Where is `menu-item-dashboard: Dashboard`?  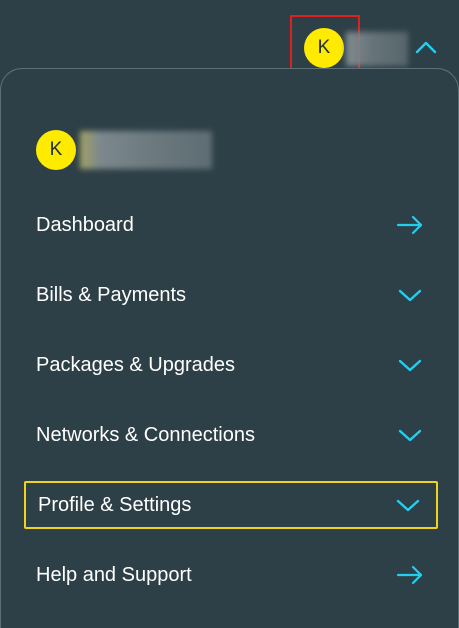
menu-item-dashboard: Dashboard is located at coordinates (231, 225).